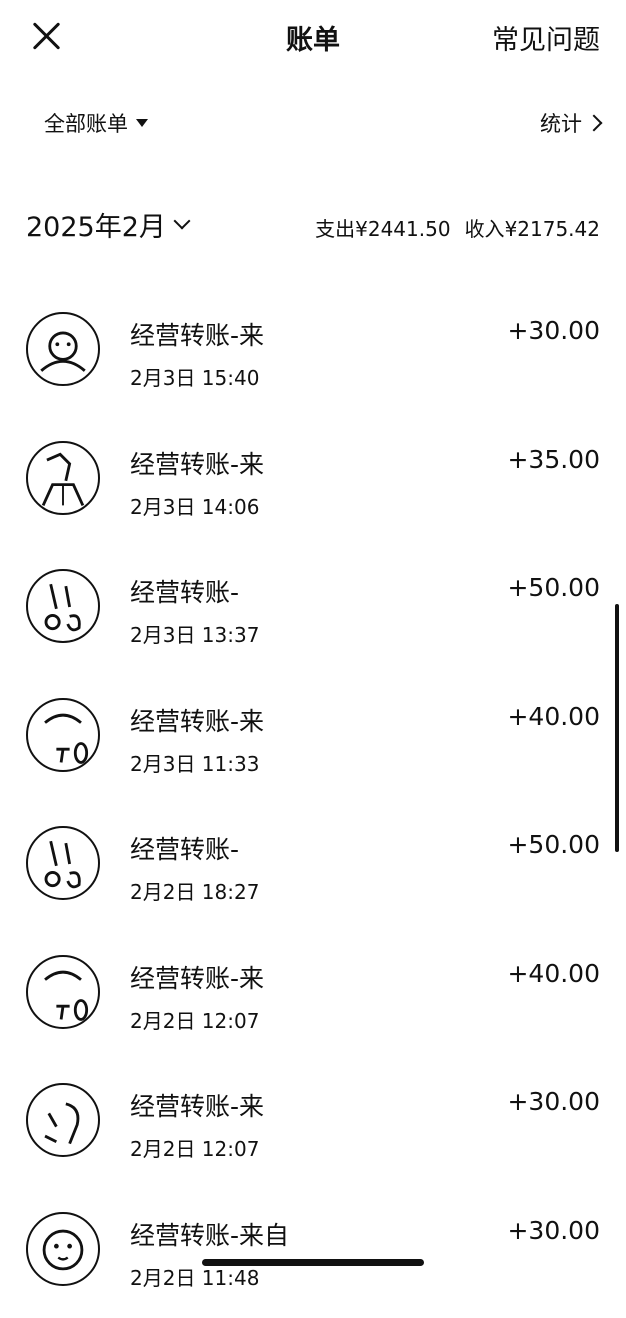 Image resolution: width=626 pixels, height=1318 pixels. Describe the element at coordinates (617, 728) in the screenshot. I see `scrollbar` at that location.